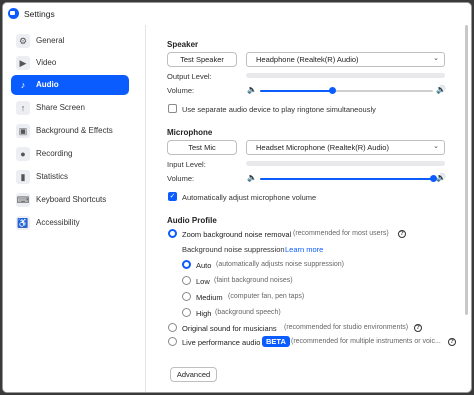  What do you see at coordinates (186, 280) in the screenshot?
I see `suppression-low-radio` at bounding box center [186, 280].